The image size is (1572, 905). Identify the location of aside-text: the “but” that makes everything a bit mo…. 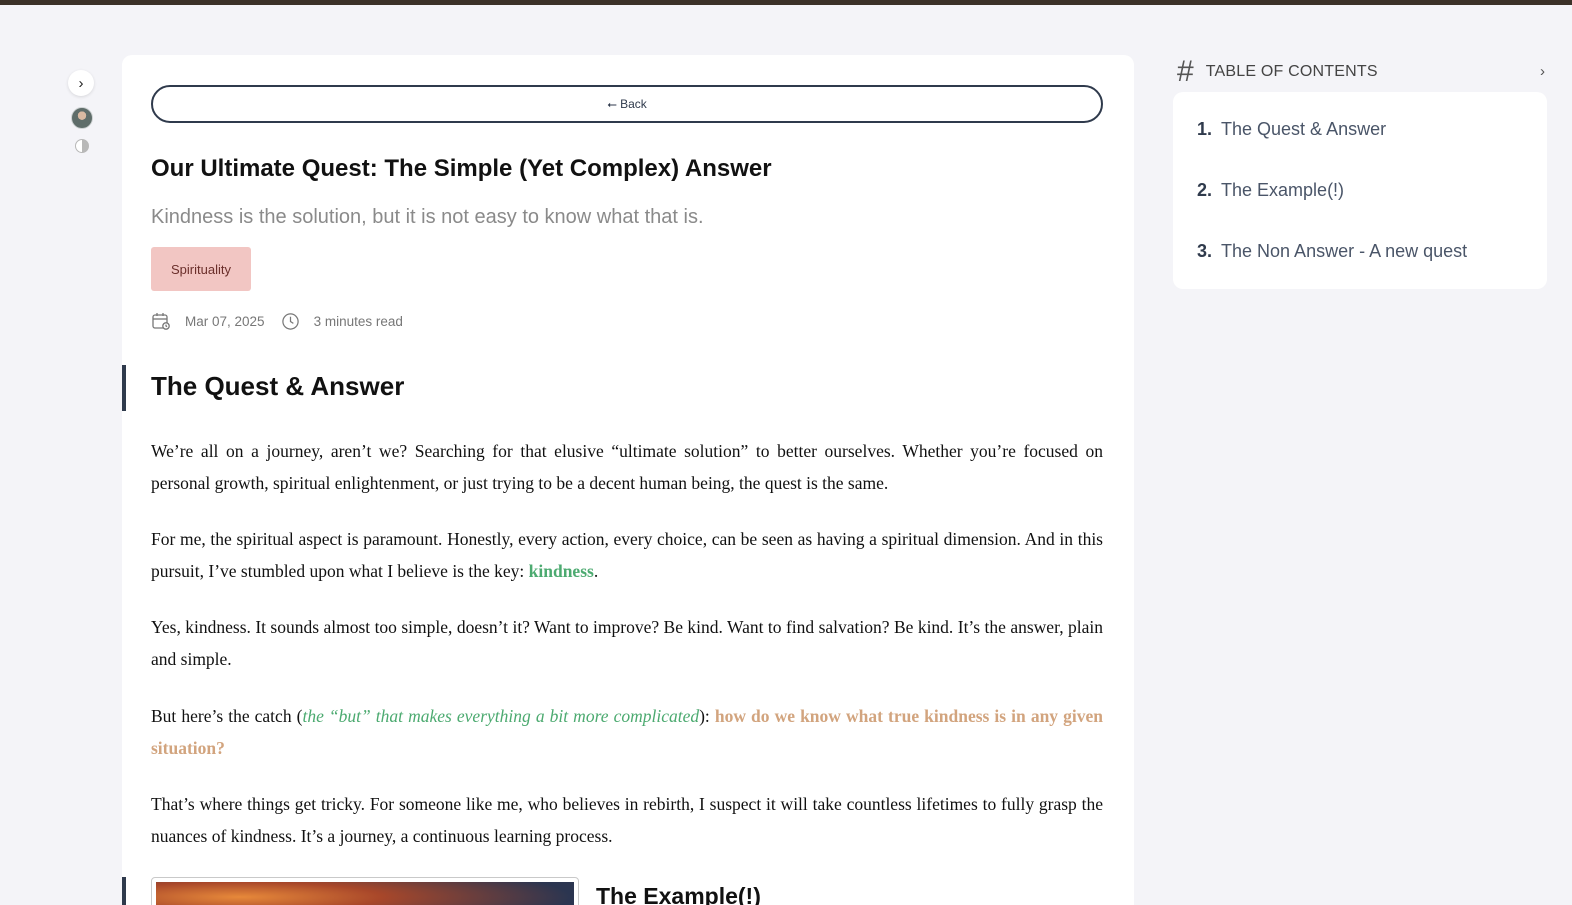
(501, 716).